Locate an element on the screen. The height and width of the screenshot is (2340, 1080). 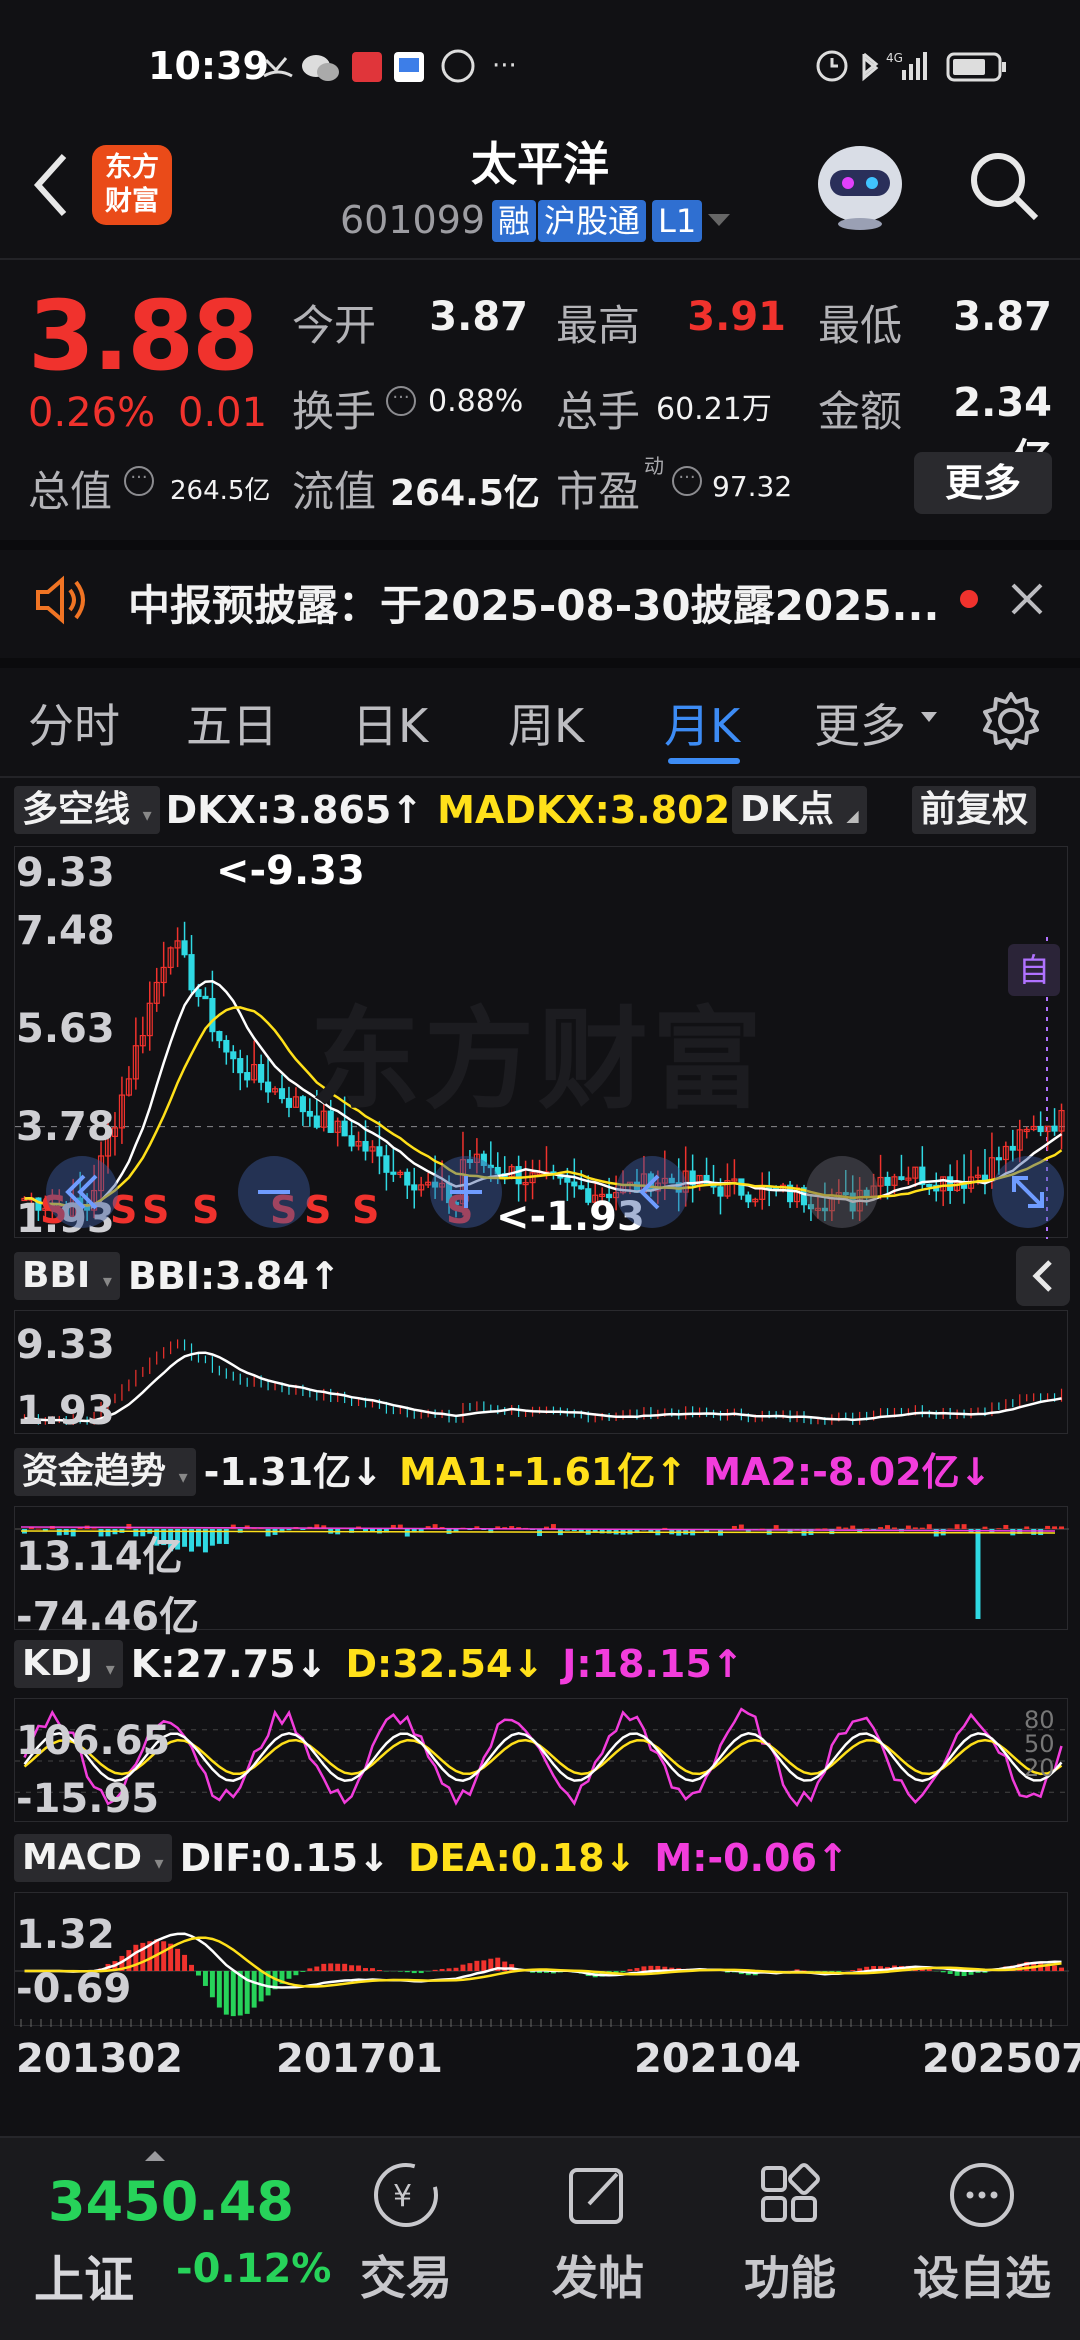
index-change: -0.12% is located at coordinates (254, 2269).